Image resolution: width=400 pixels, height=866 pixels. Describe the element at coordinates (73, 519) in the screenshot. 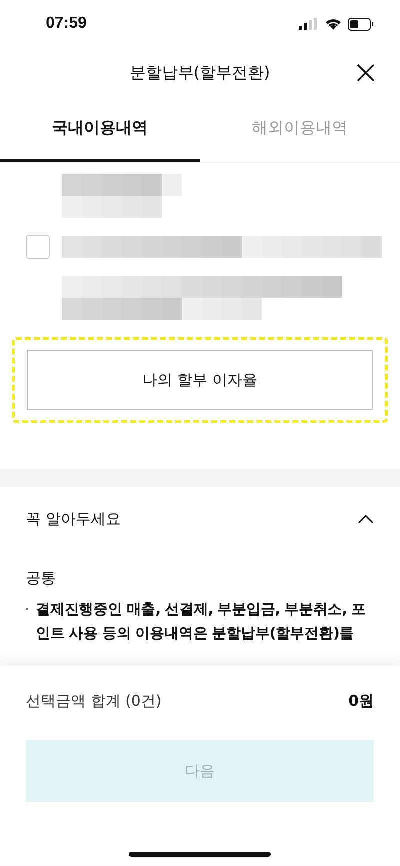

I see `notice-title: 꼭 알아두세요` at that location.